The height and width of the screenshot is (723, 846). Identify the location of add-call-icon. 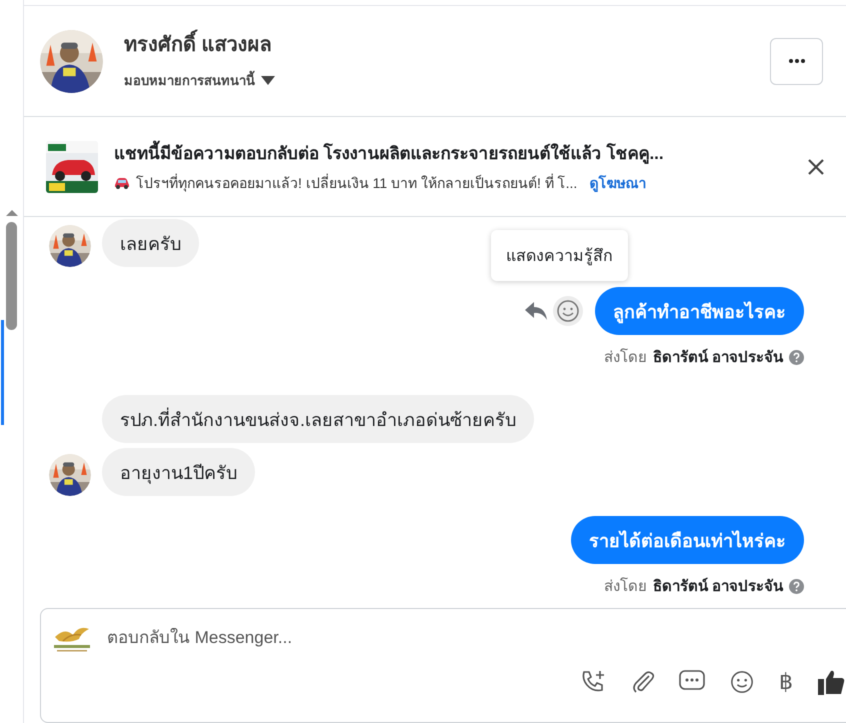
(594, 682).